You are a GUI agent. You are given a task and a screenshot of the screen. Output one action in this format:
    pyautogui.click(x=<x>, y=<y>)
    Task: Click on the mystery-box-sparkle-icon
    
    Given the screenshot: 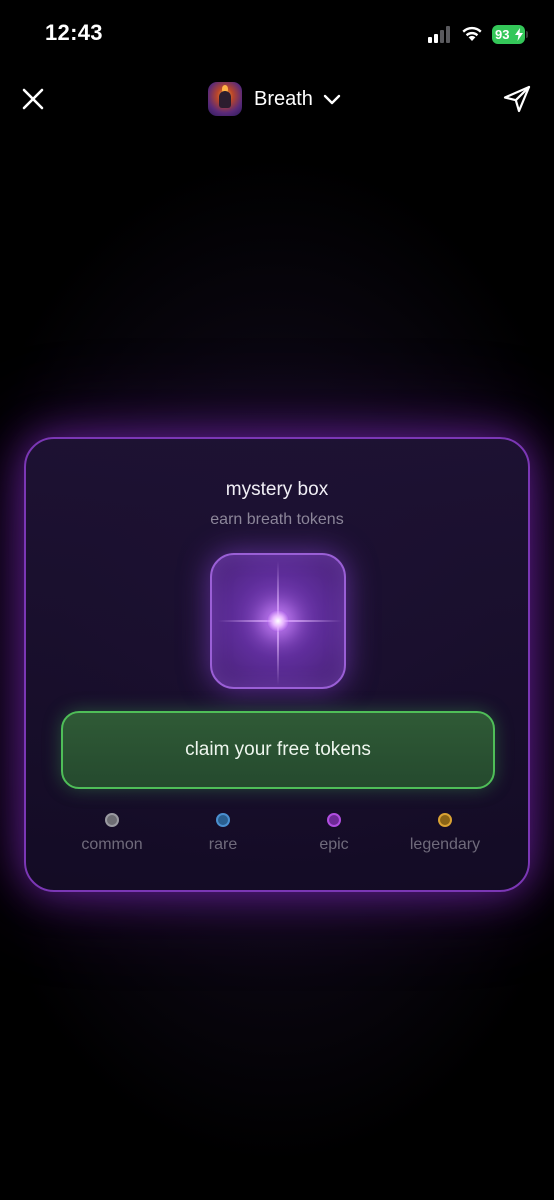 What is the action you would take?
    pyautogui.click(x=278, y=621)
    